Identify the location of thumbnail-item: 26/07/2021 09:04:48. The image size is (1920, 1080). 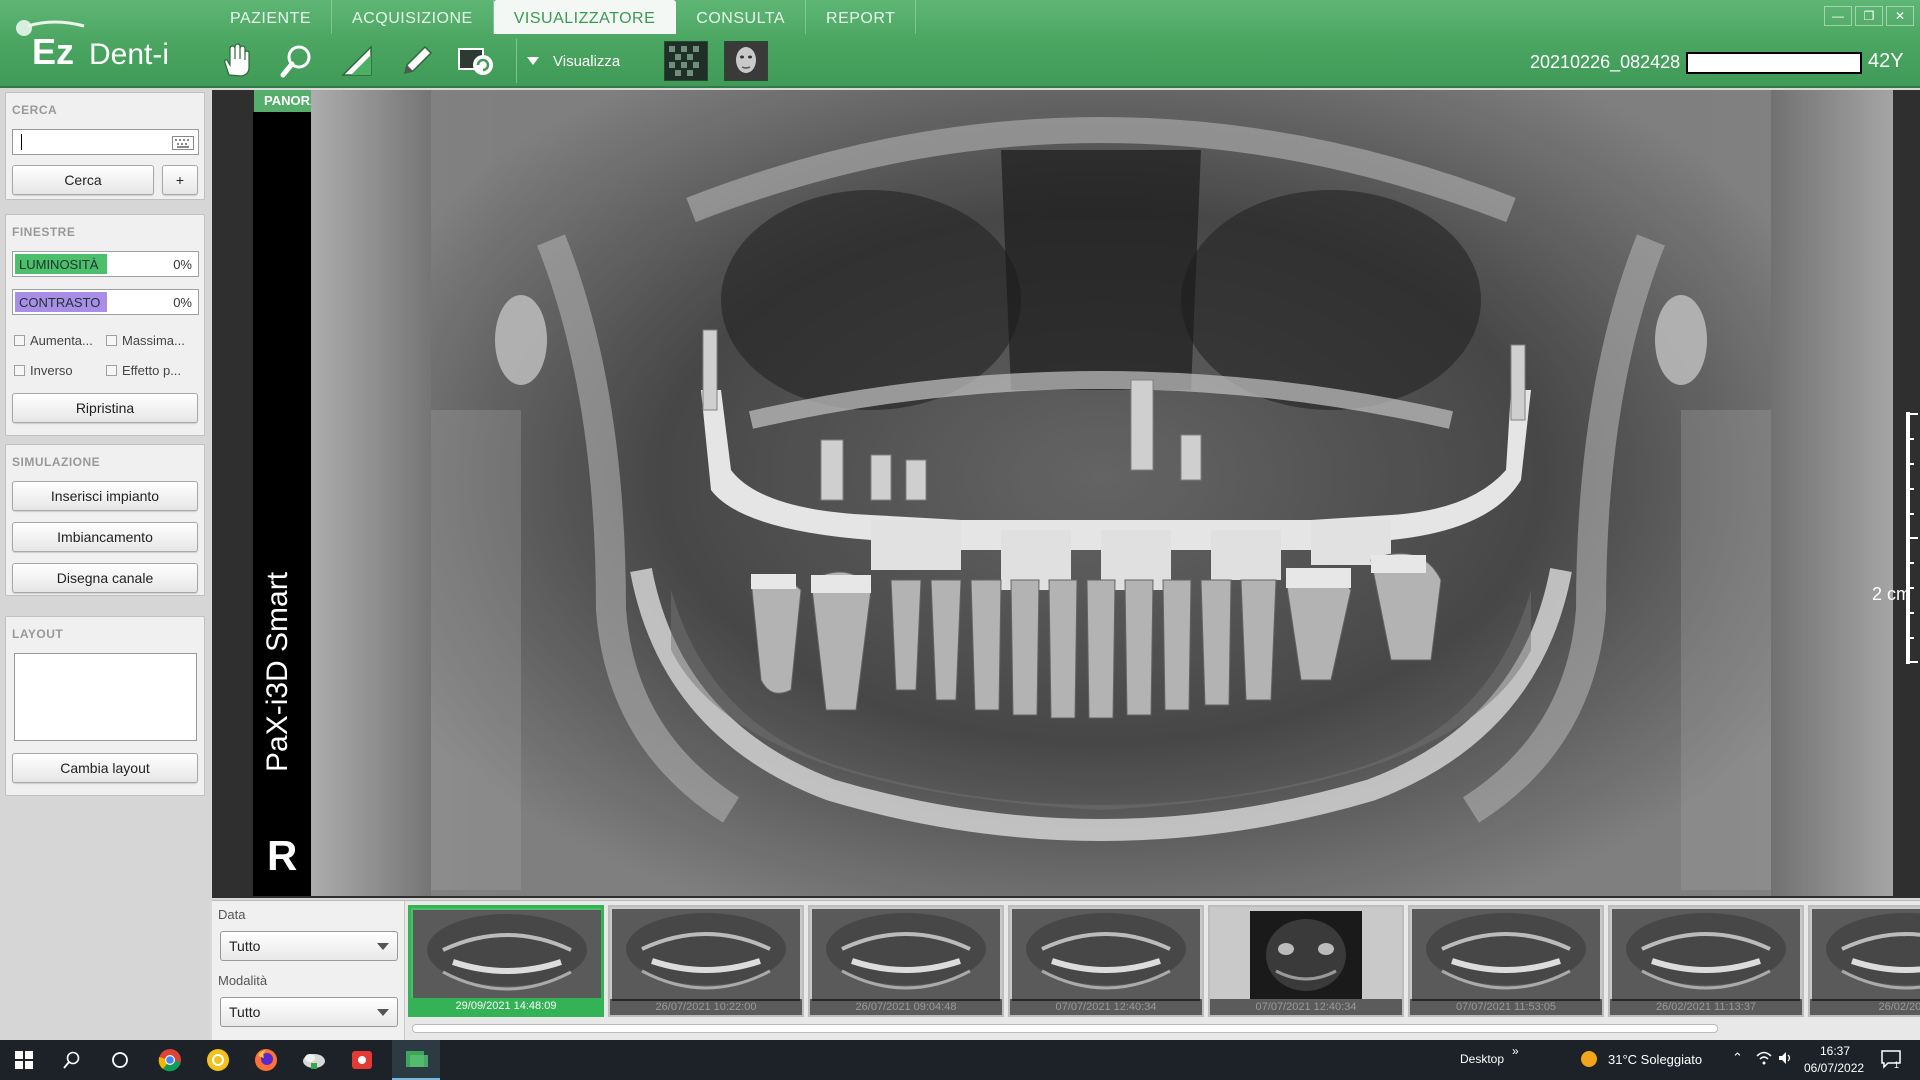
(906, 961).